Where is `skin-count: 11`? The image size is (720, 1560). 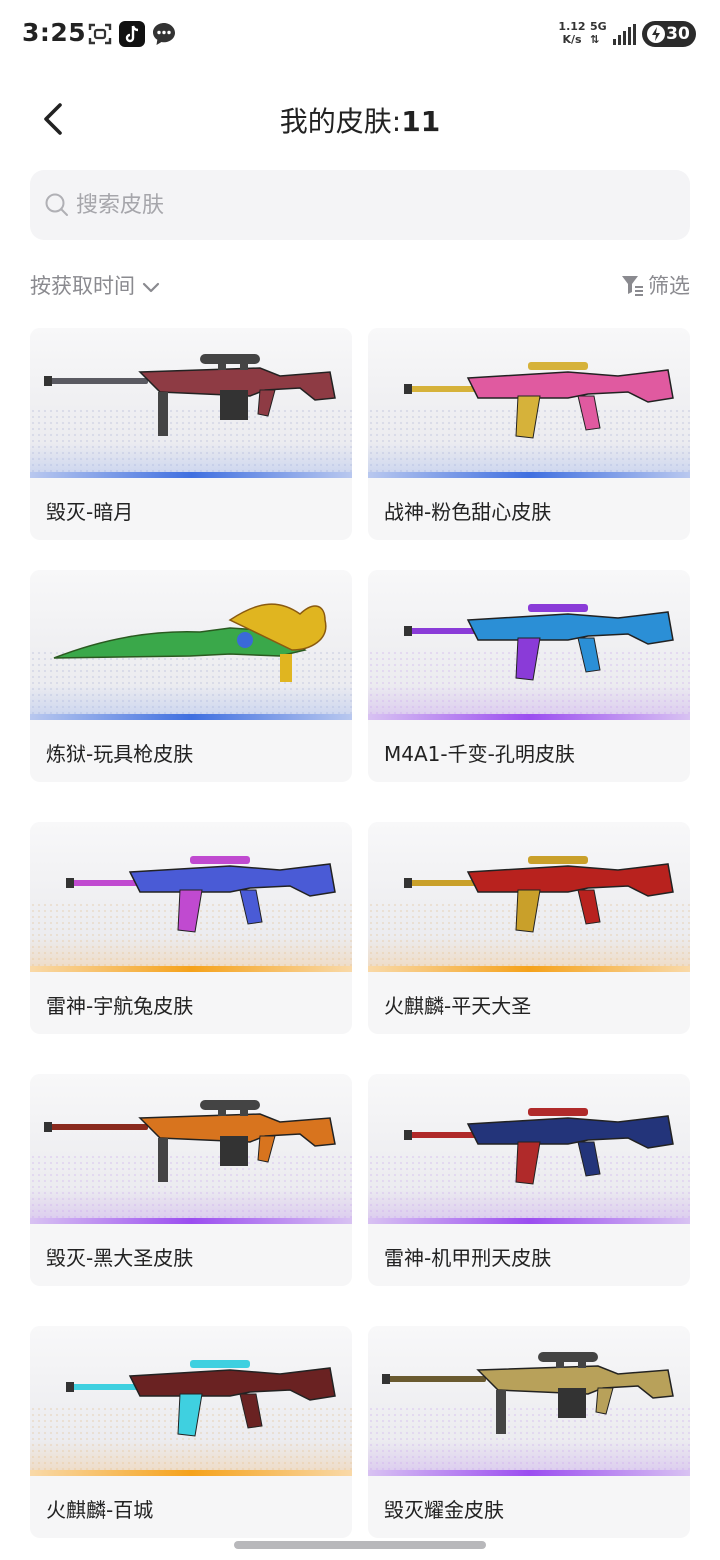
skin-count: 11 is located at coordinates (421, 121).